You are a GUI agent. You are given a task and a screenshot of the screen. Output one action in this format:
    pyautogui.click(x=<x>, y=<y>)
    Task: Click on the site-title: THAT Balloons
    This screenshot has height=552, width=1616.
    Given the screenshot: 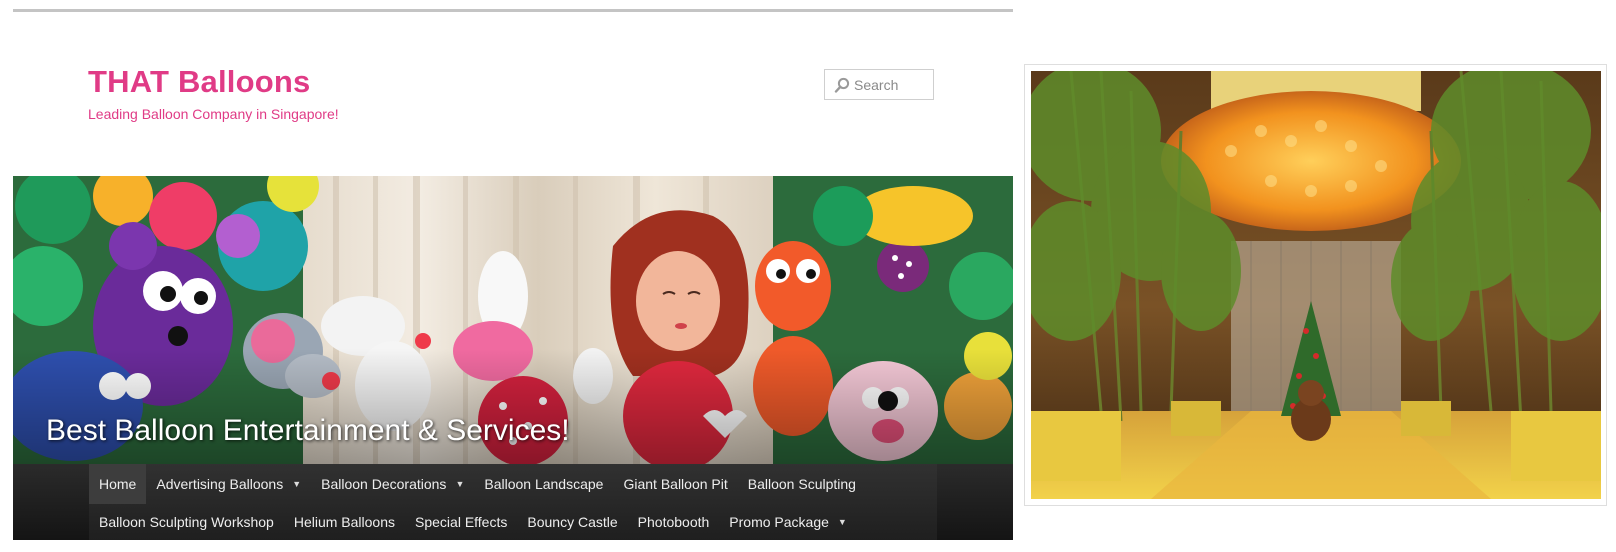 What is the action you would take?
    pyautogui.click(x=199, y=82)
    